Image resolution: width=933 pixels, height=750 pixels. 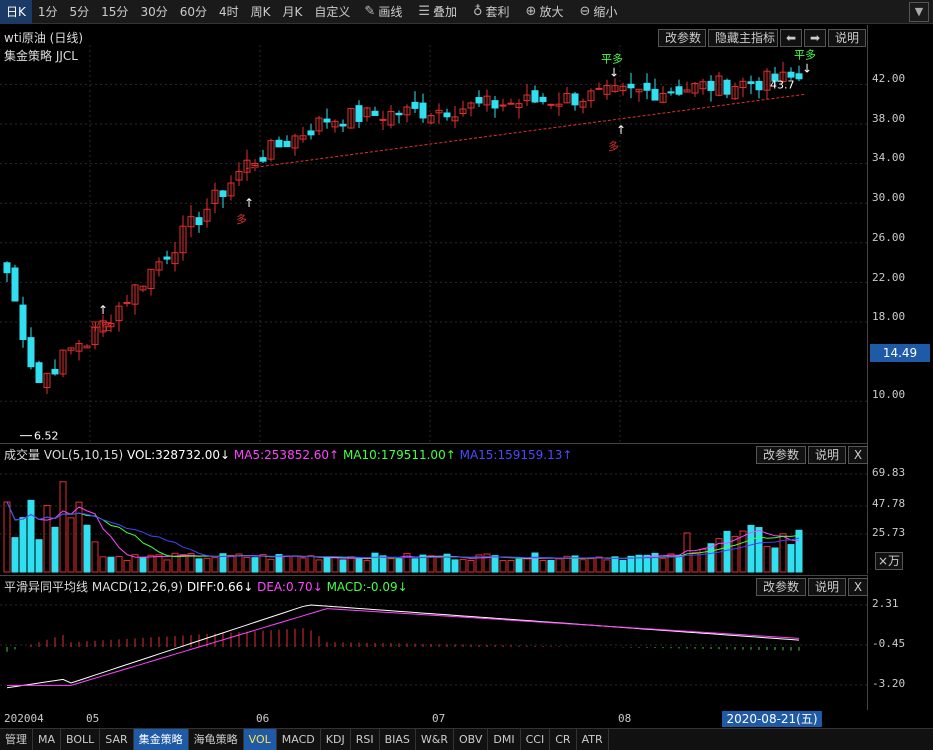 I want to click on tab-cci: CCI, so click(x=536, y=739).